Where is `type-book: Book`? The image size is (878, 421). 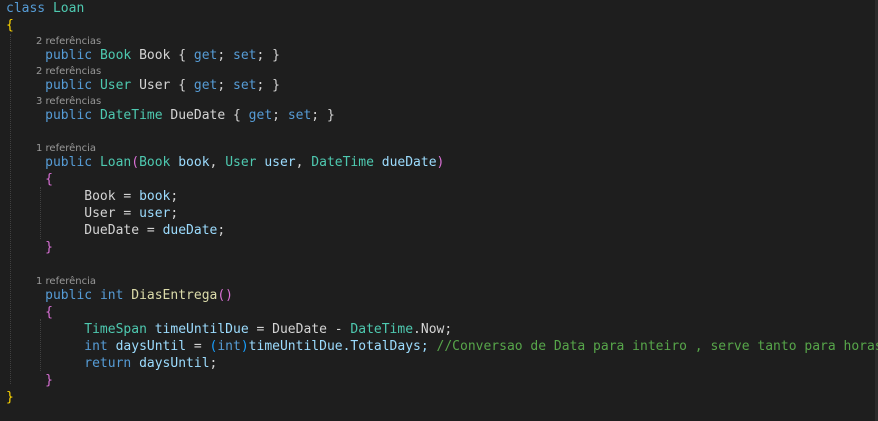
type-book: Book is located at coordinates (115, 55).